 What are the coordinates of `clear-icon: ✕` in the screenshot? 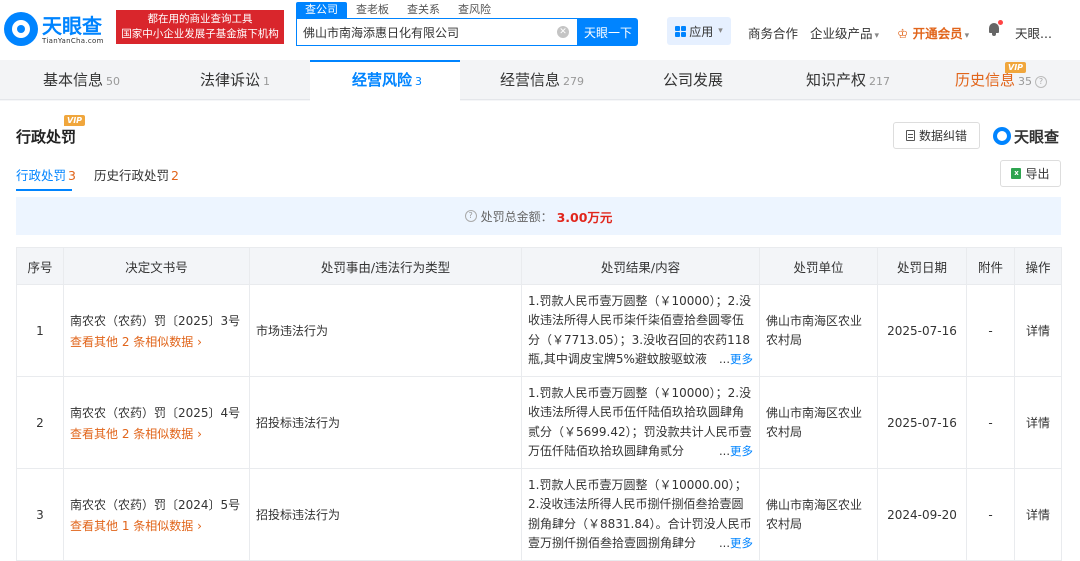 It's located at (563, 32).